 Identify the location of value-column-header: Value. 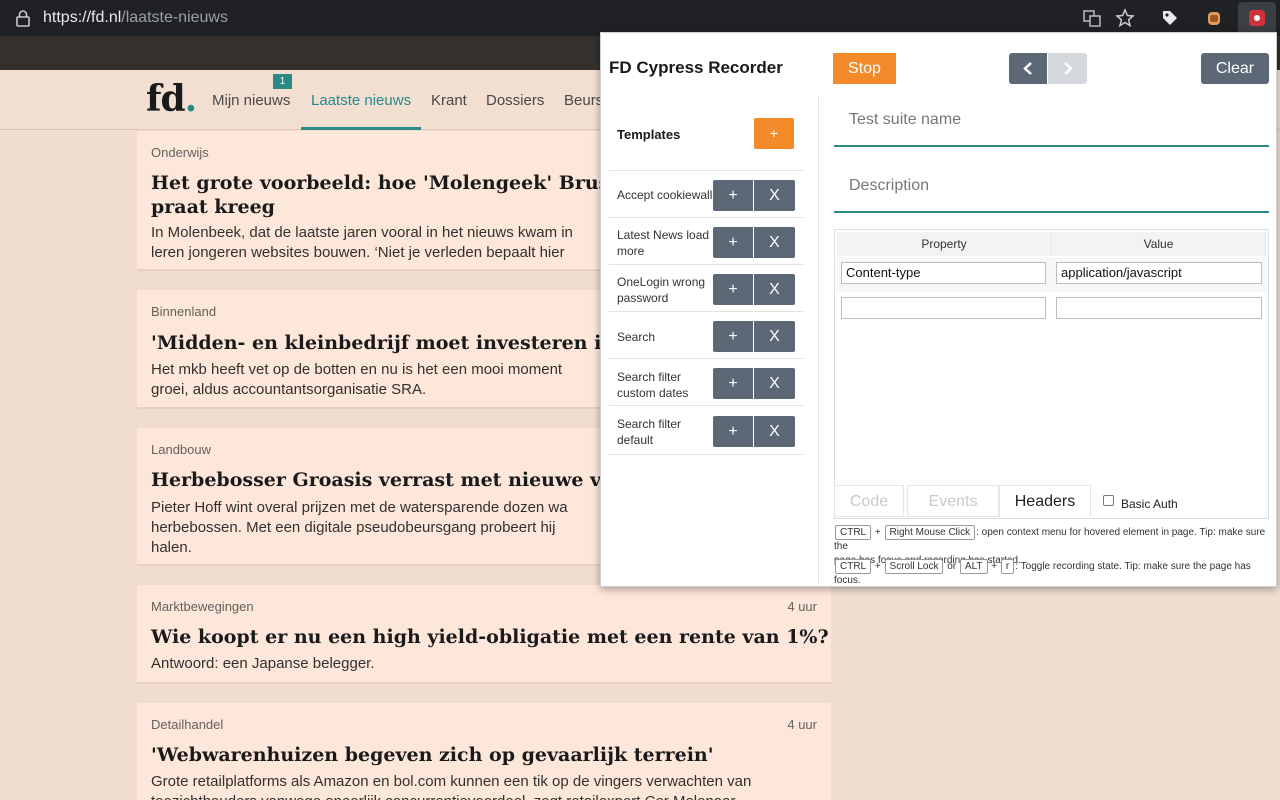
(1159, 244).